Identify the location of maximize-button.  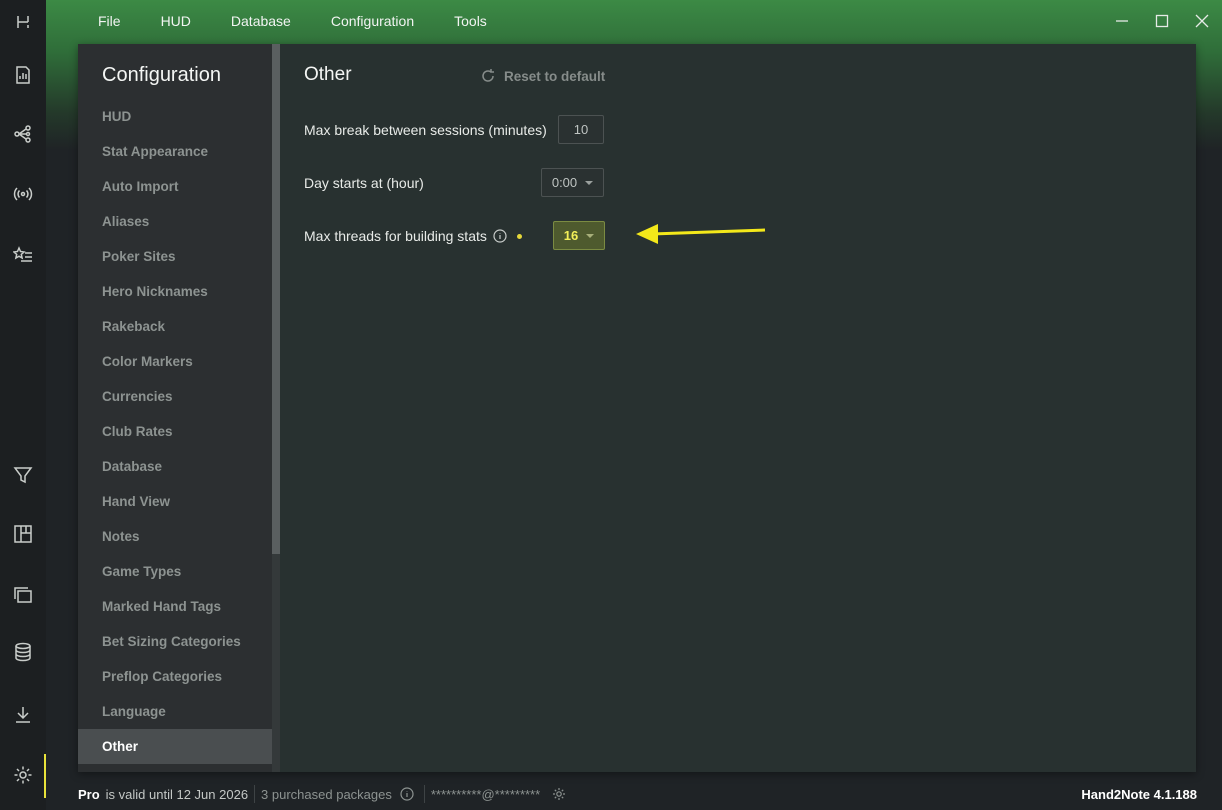
(1162, 21).